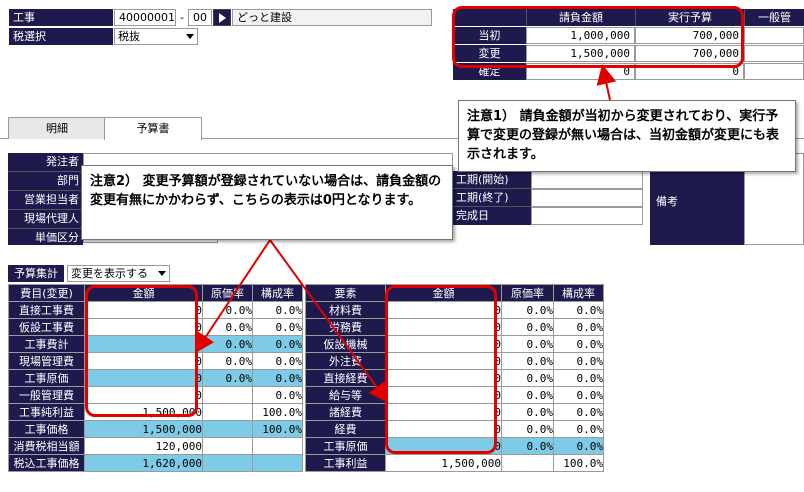 Image resolution: width=804 pixels, height=492 pixels. Describe the element at coordinates (606, 82) in the screenshot. I see `arrow-note1` at that location.